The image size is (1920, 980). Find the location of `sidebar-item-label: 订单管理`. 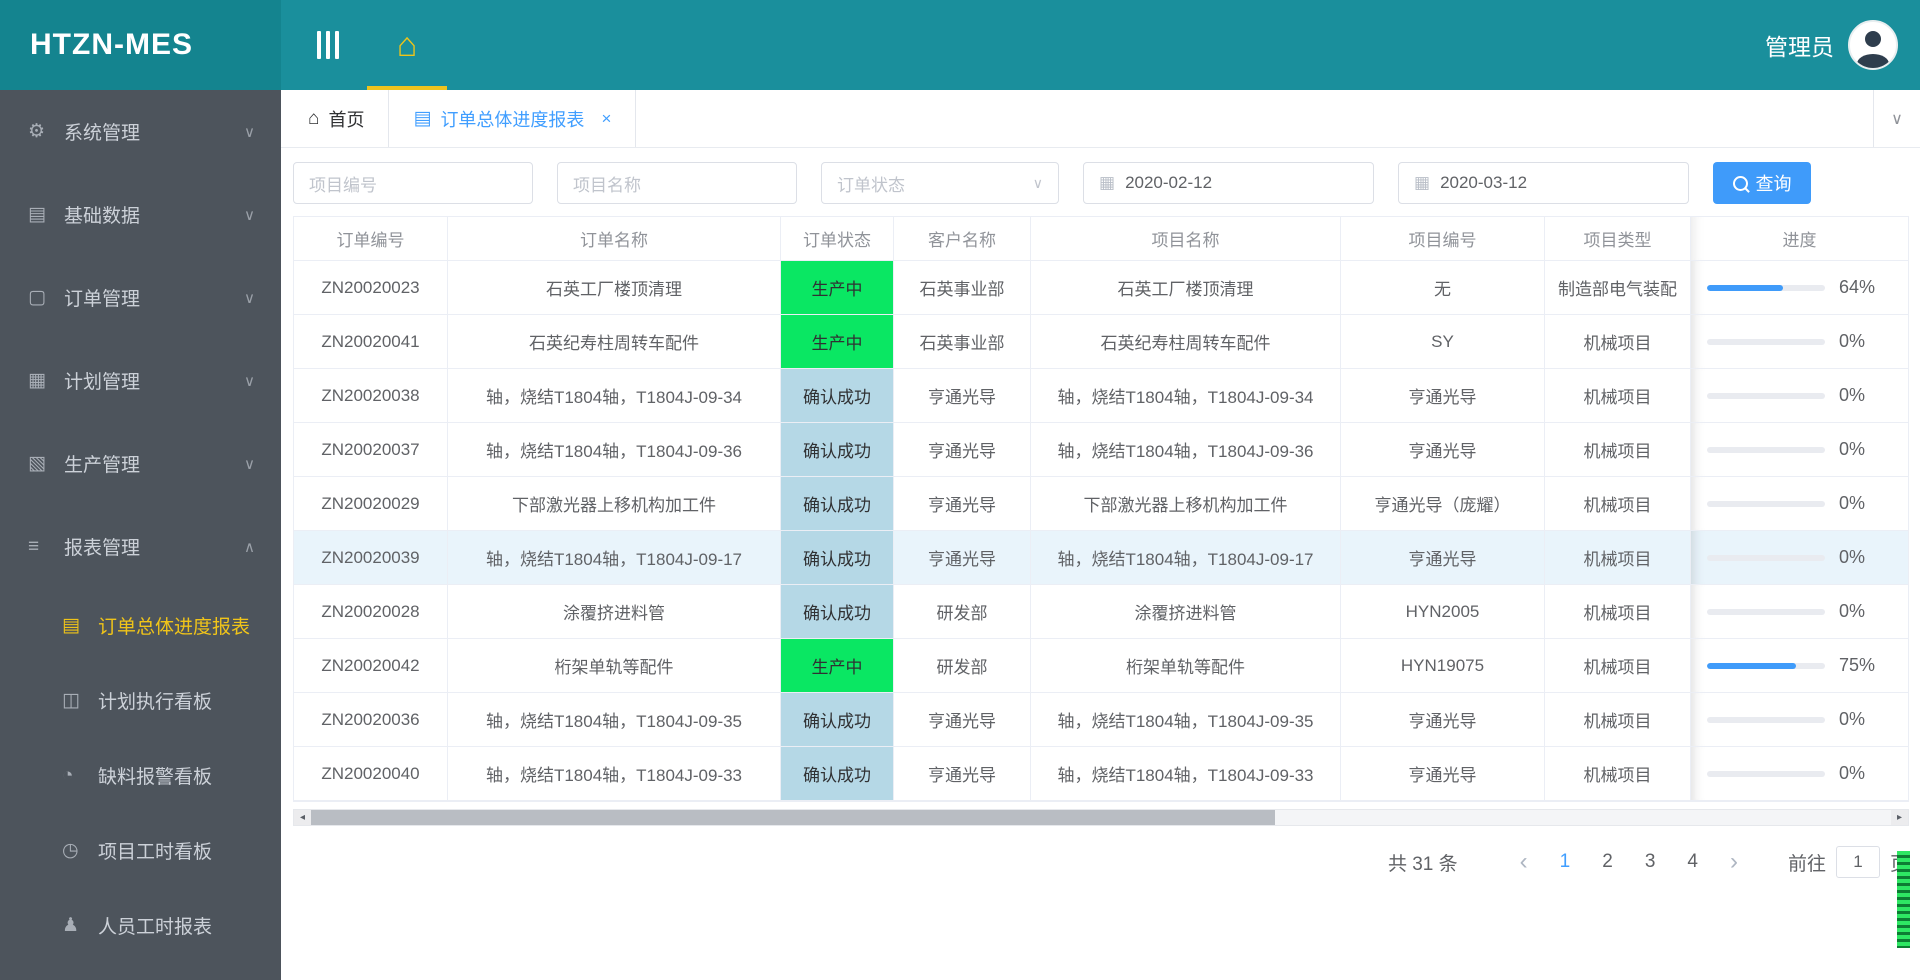

sidebar-item-label: 订单管理 is located at coordinates (102, 299).